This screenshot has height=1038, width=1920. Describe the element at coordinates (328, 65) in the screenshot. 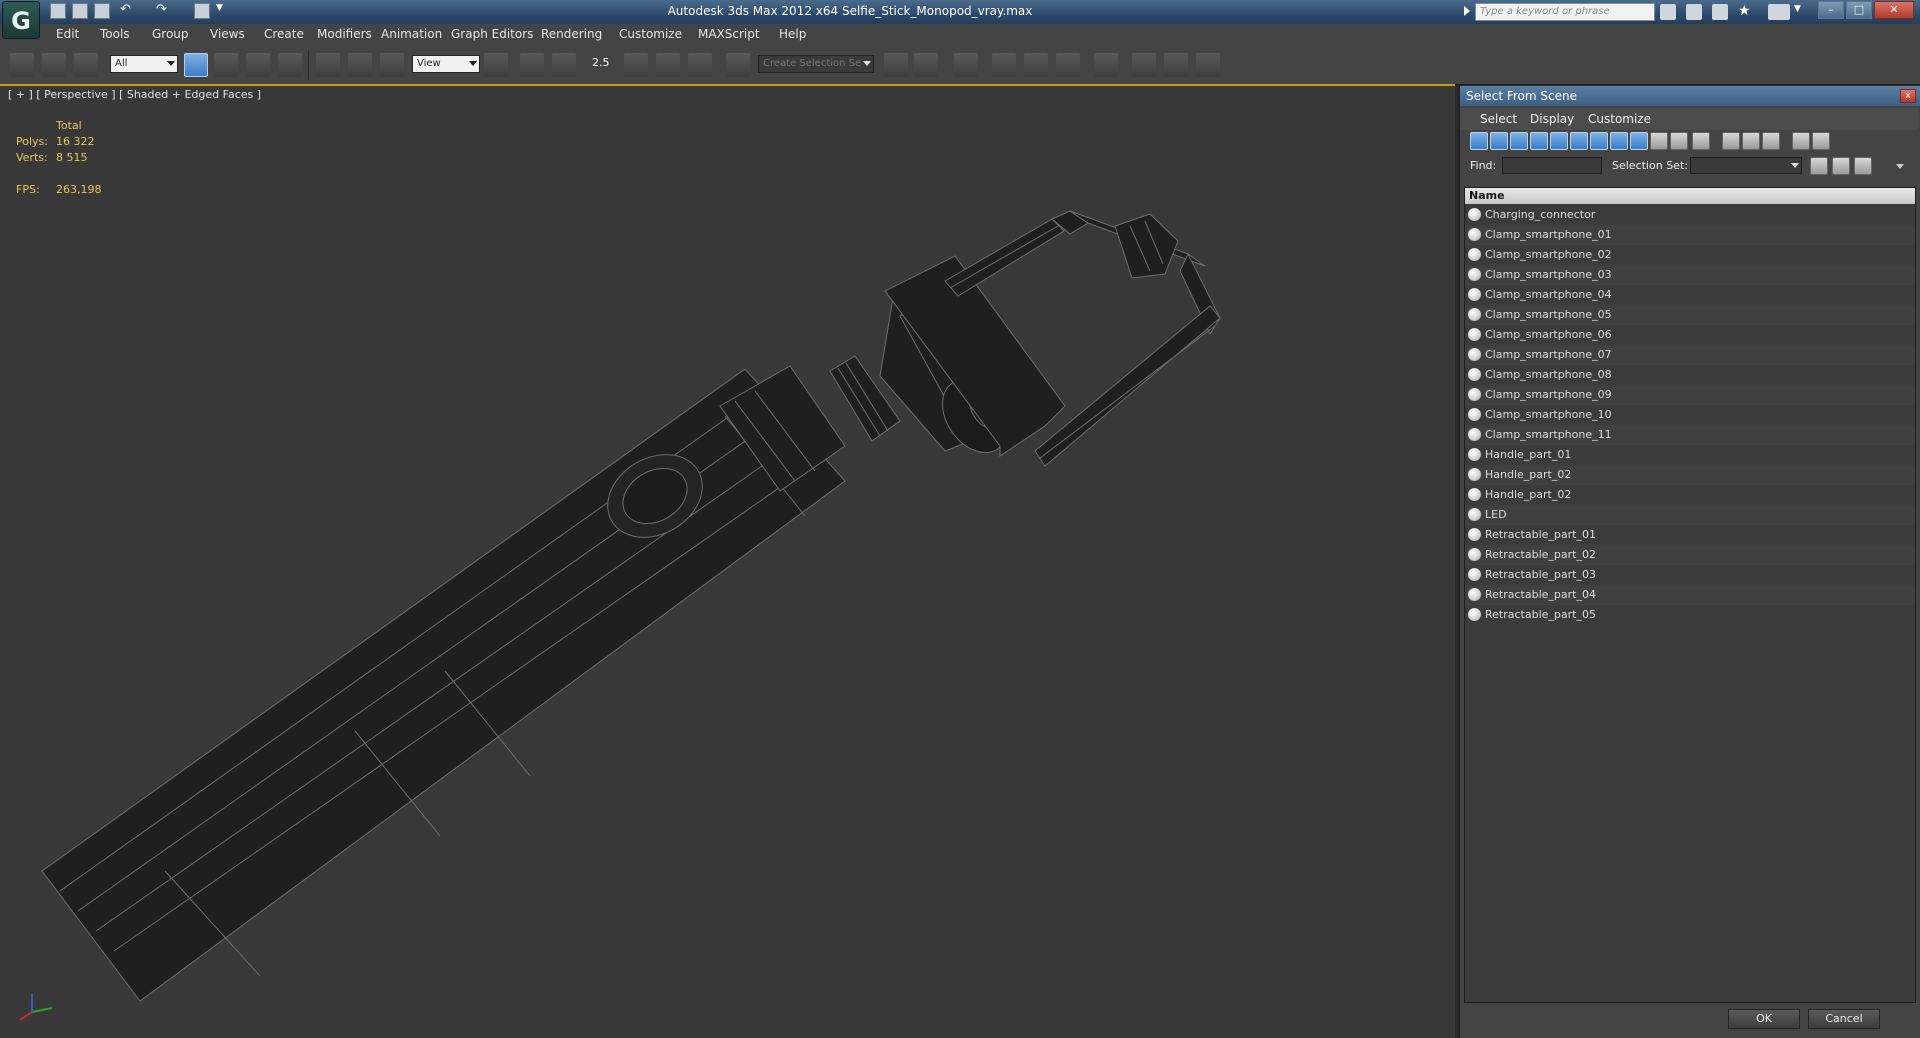

I see `move-icon` at that location.